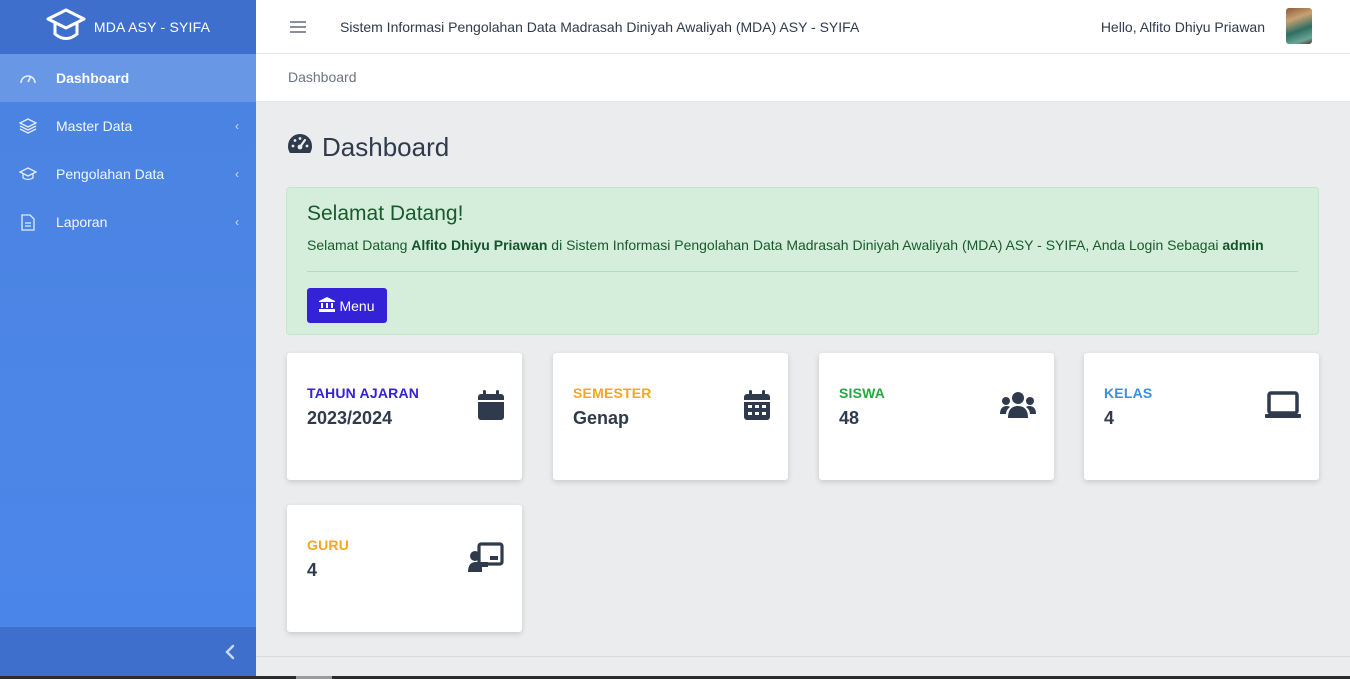  Describe the element at coordinates (128, 222) in the screenshot. I see `sidebar-item-laporan: Laporan ‹` at that location.